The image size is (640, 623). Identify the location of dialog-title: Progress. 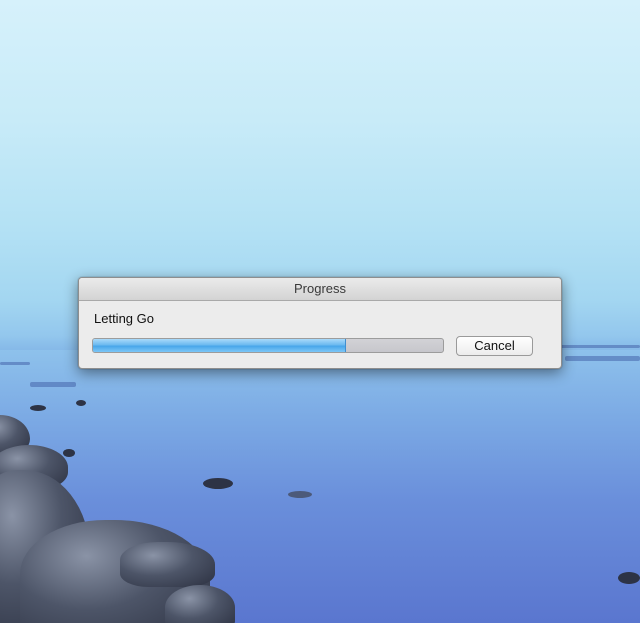
(320, 288).